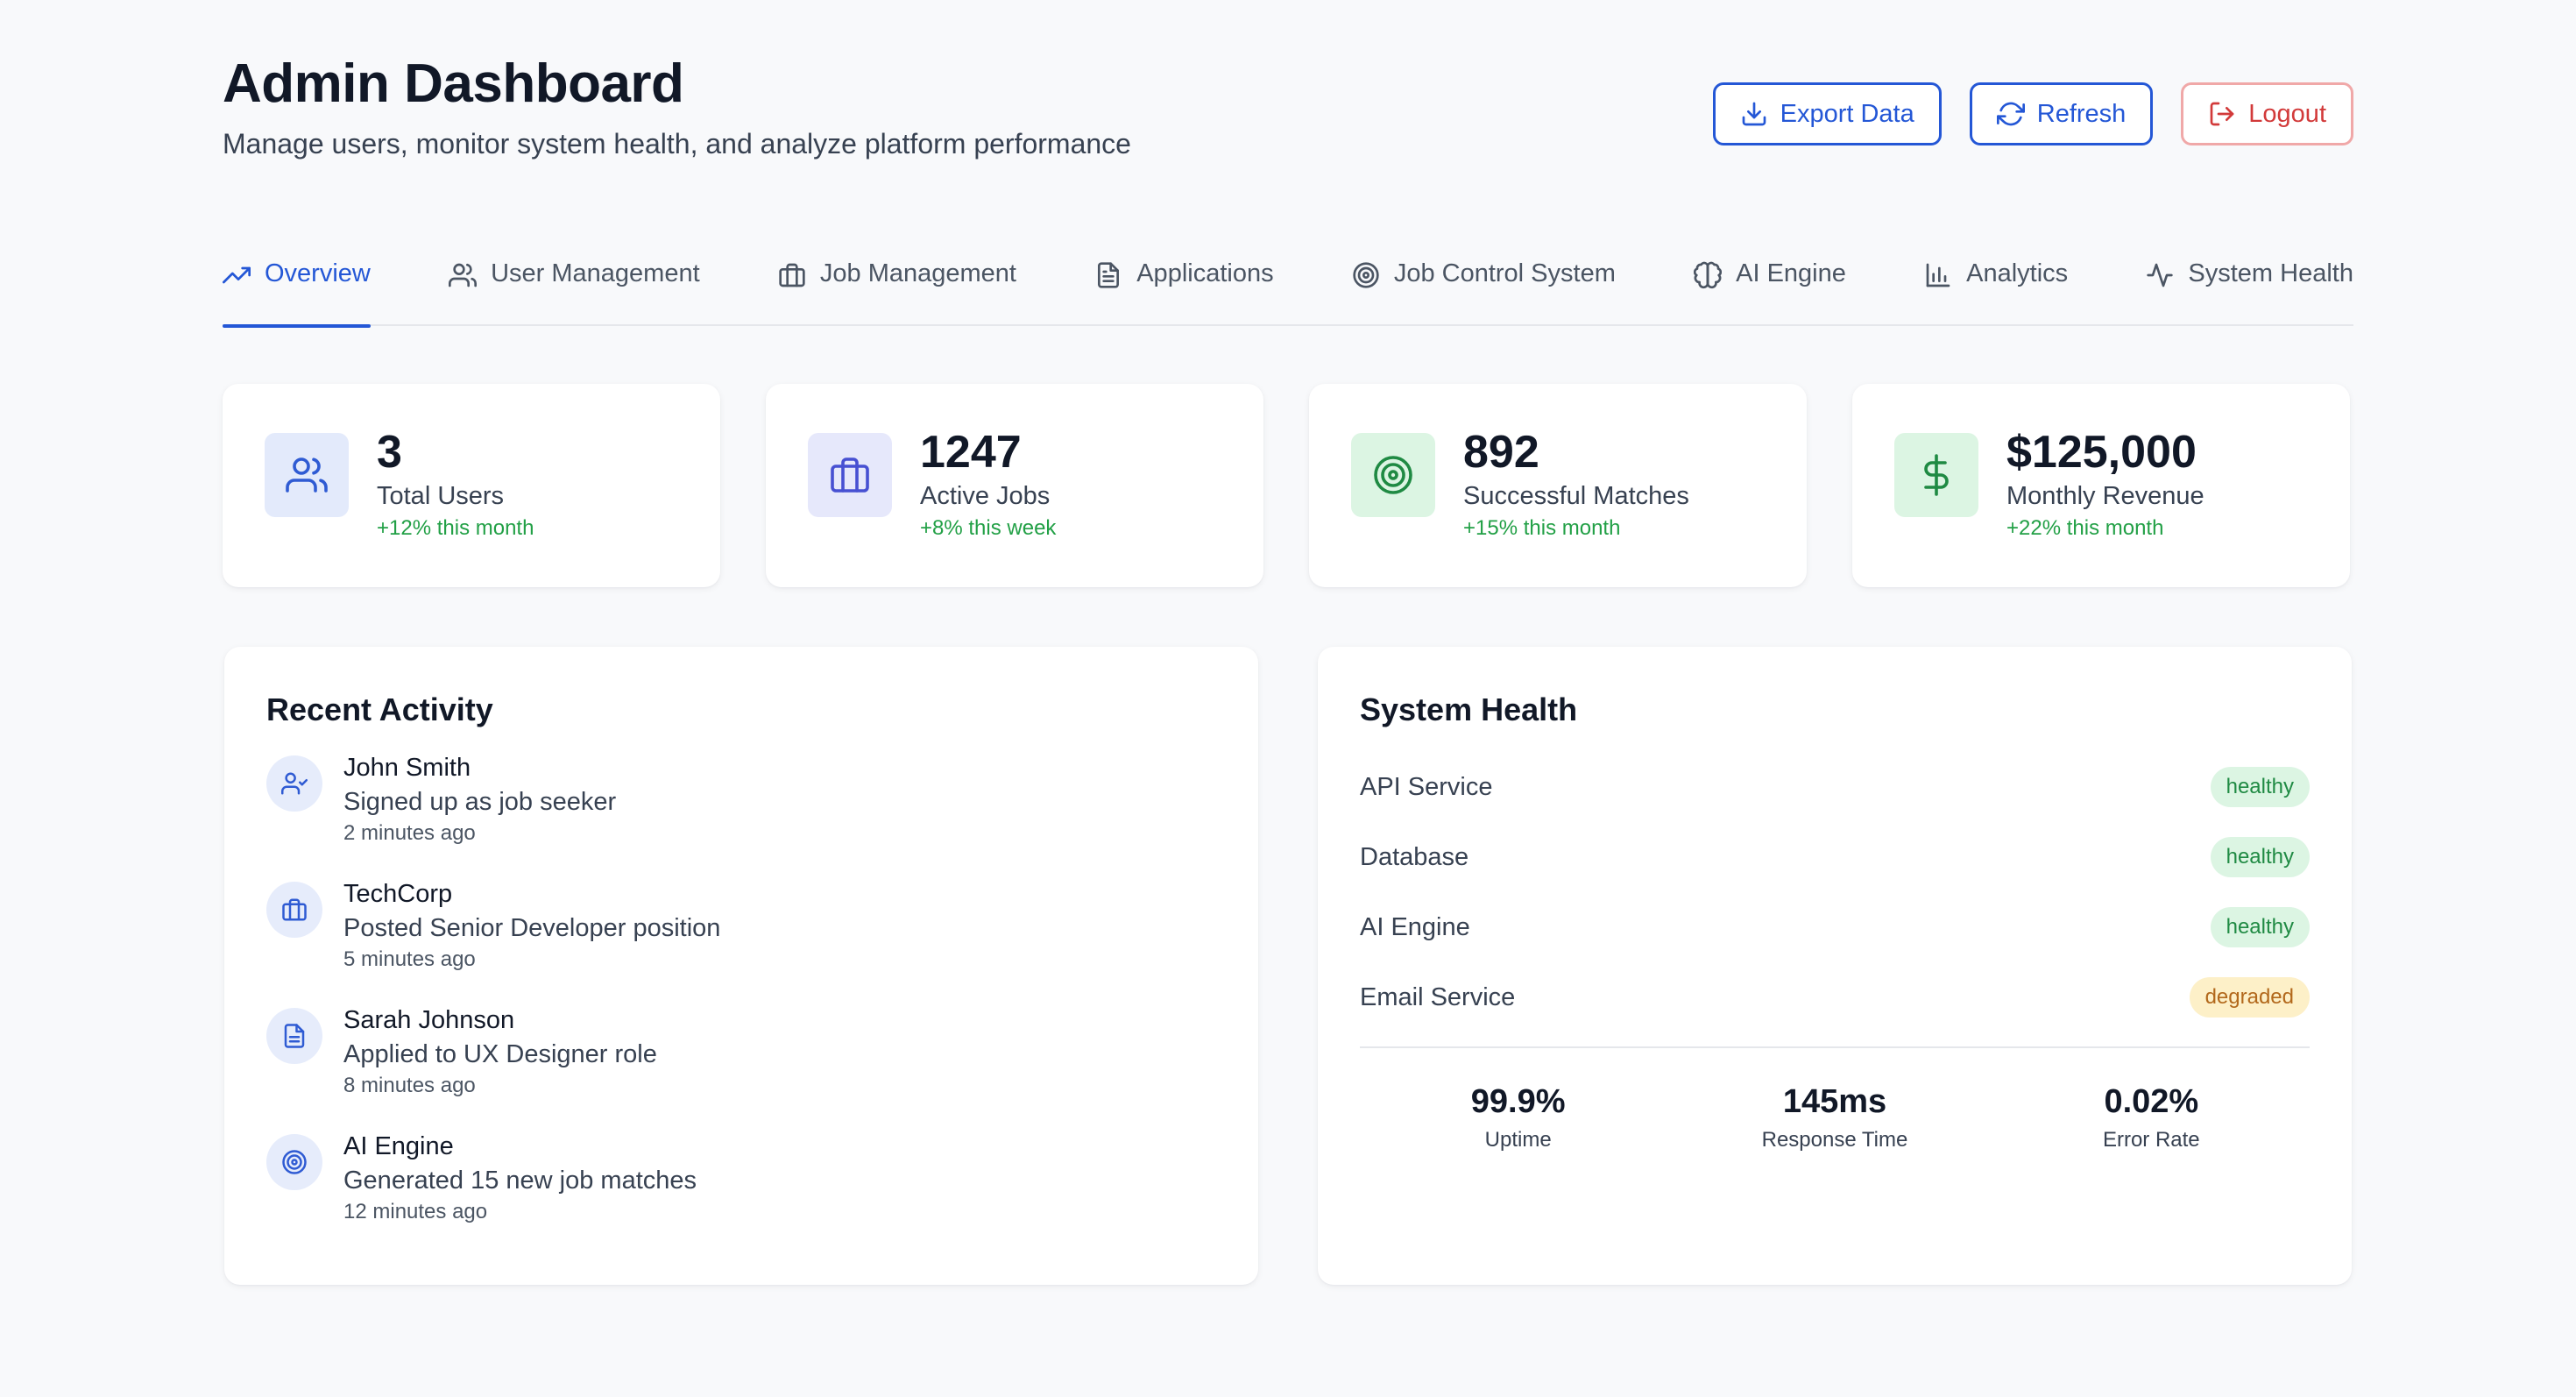 This screenshot has width=2576, height=1397. What do you see at coordinates (429, 1020) in the screenshot?
I see `activity-name: Sarah Johnson` at bounding box center [429, 1020].